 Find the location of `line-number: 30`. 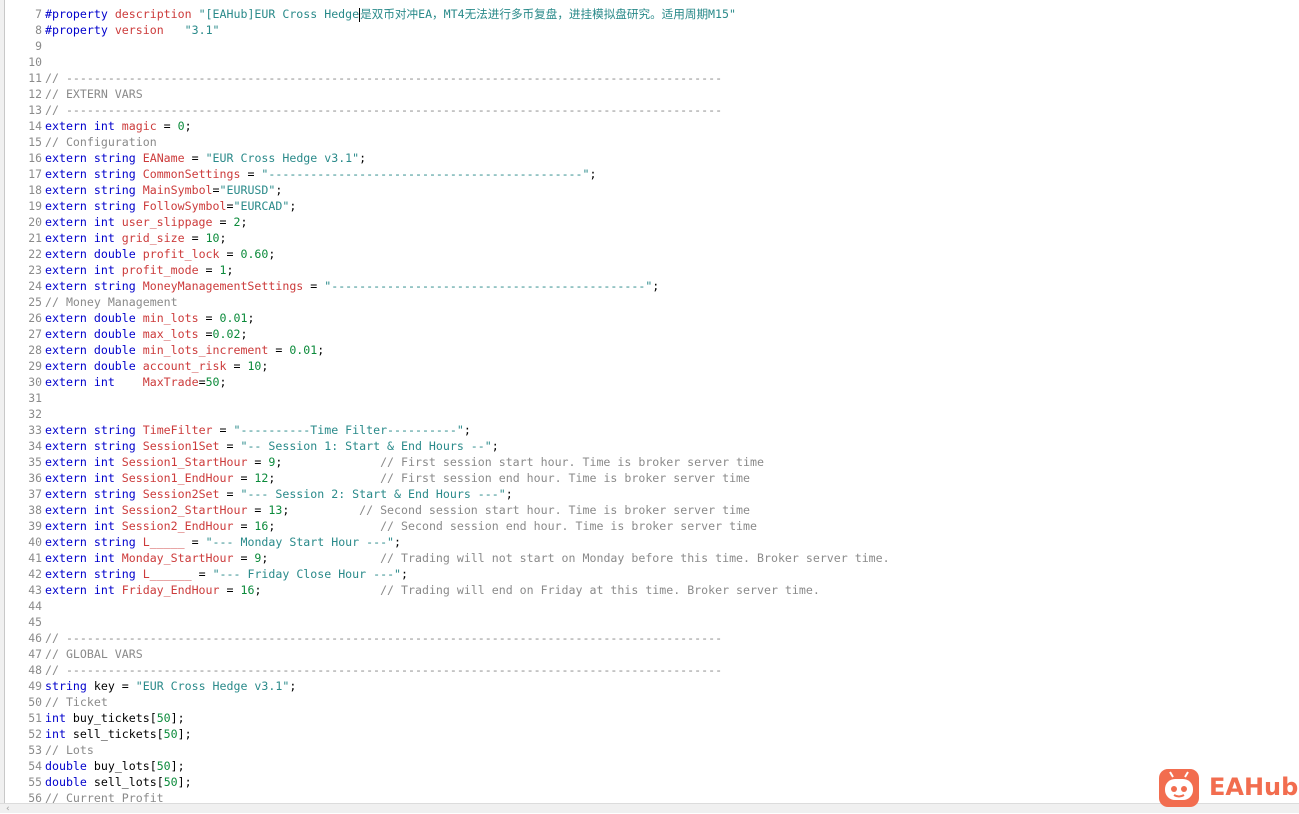

line-number: 30 is located at coordinates (35, 382).